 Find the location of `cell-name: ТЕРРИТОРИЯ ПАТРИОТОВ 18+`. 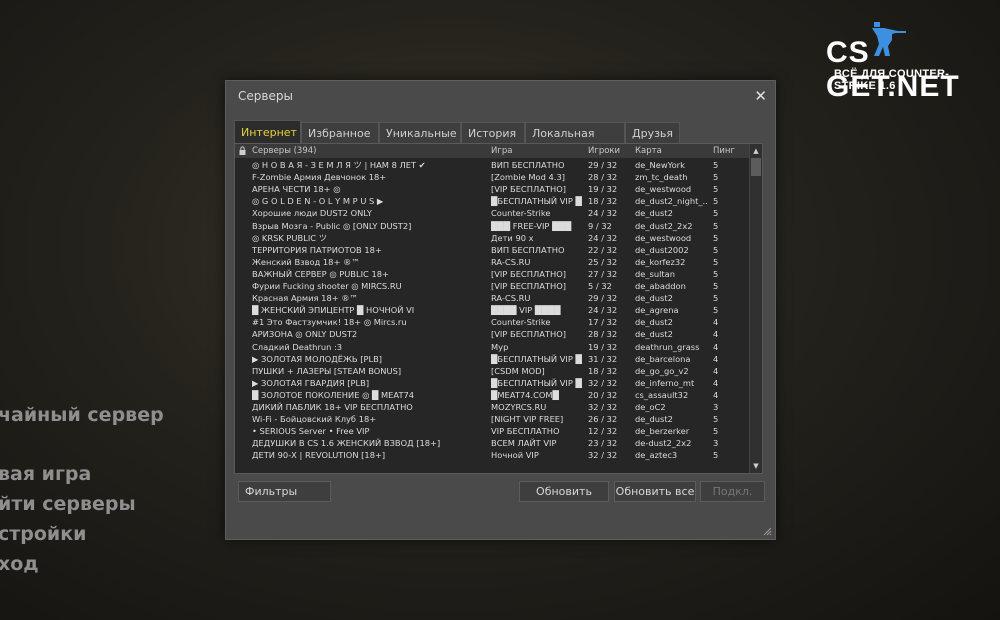

cell-name: ТЕРРИТОРИЯ ПАТРИОТОВ 18+ is located at coordinates (317, 249).